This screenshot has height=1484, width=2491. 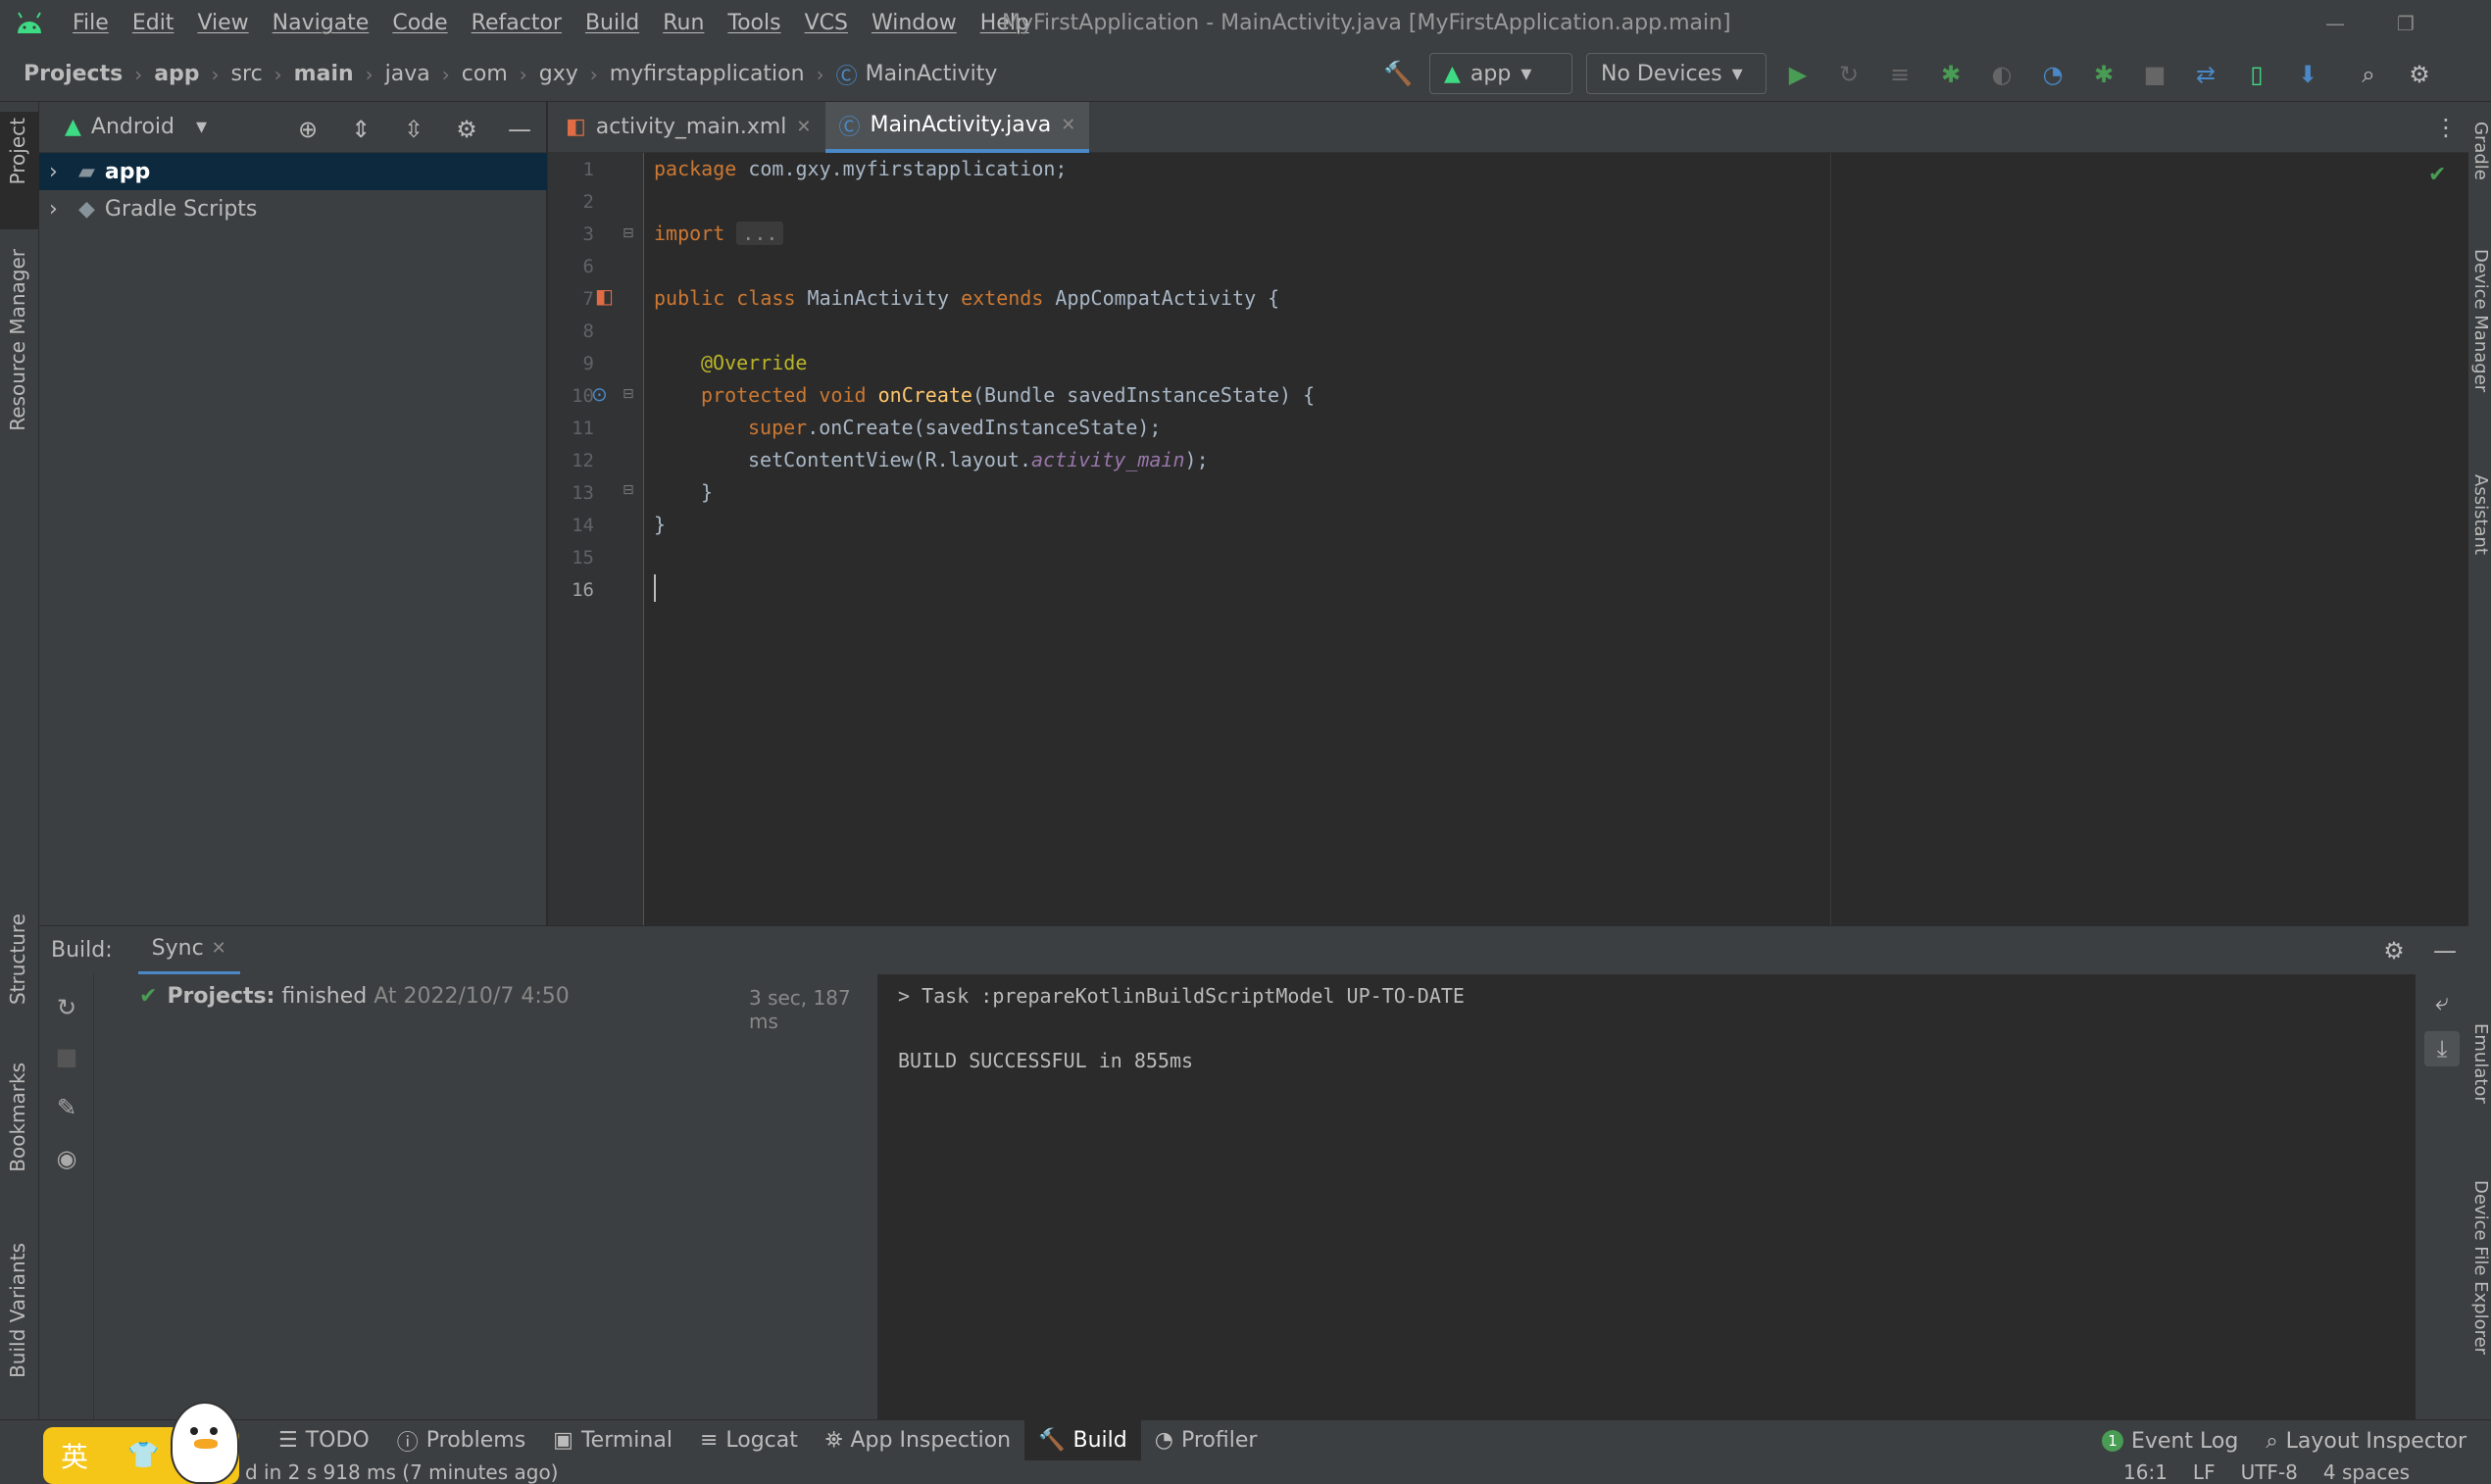 What do you see at coordinates (2480, 337) in the screenshot?
I see `device-manager-tool-button: Device Manager` at bounding box center [2480, 337].